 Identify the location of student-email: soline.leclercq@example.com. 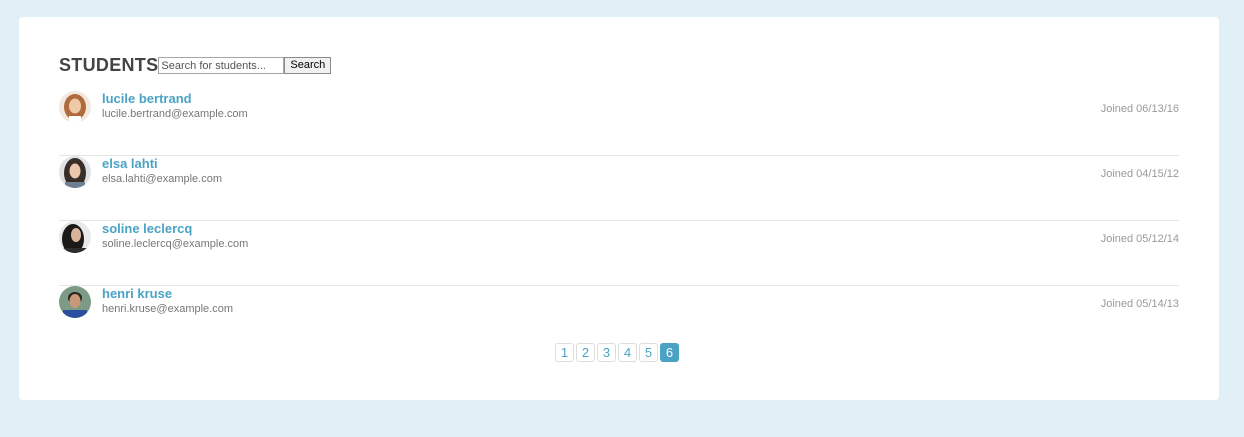
(175, 244).